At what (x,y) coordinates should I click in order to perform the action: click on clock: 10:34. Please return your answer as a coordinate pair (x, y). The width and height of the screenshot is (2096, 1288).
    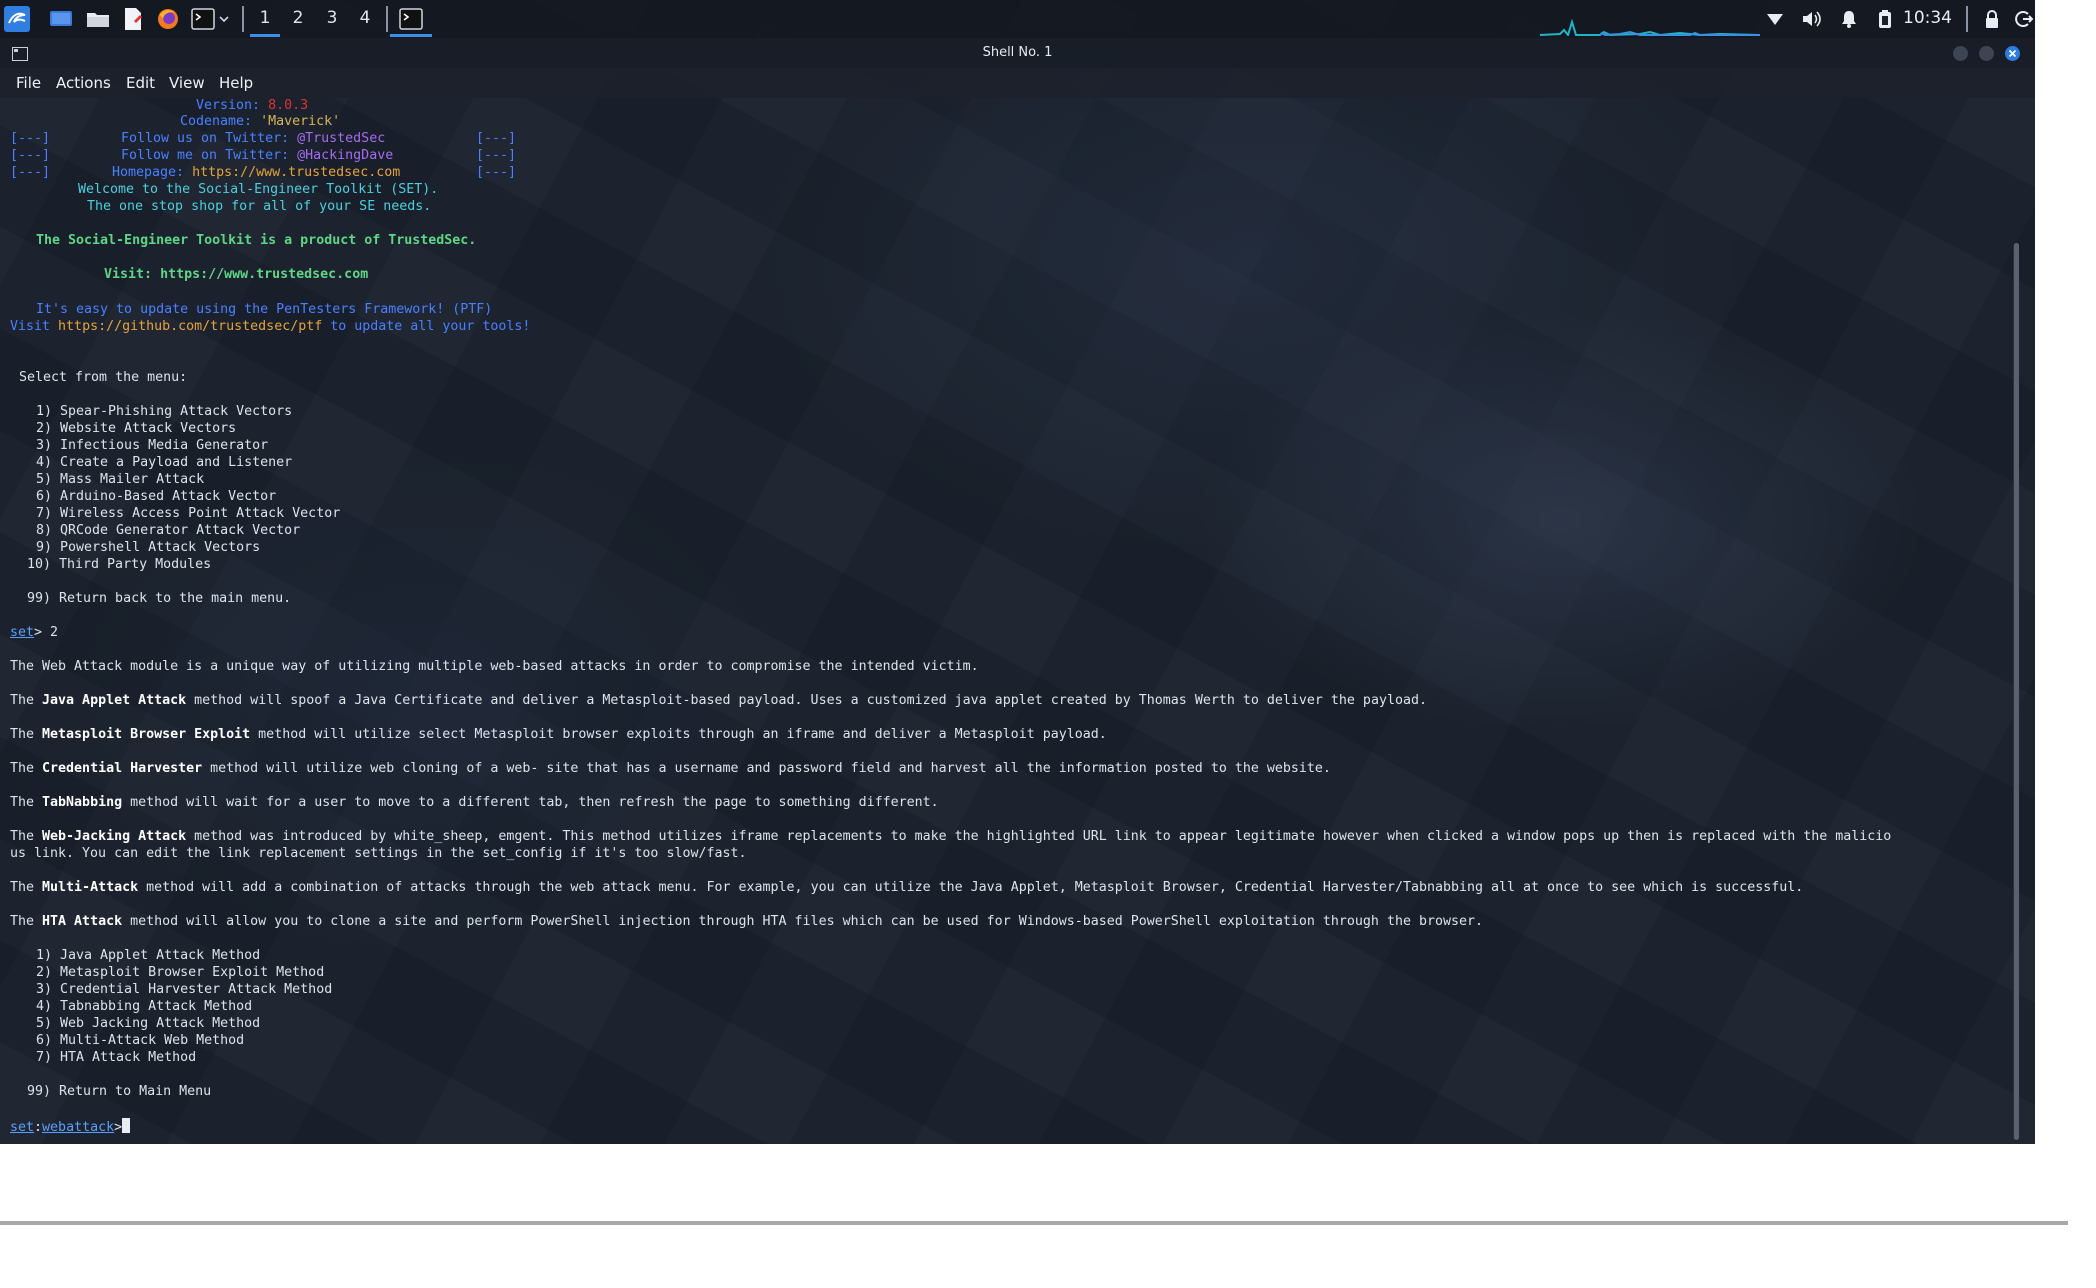
    Looking at the image, I should click on (1927, 18).